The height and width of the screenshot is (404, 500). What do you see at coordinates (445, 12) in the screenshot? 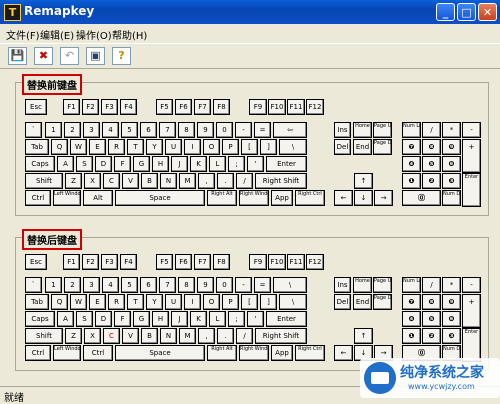
I see `minimize-button: _` at bounding box center [445, 12].